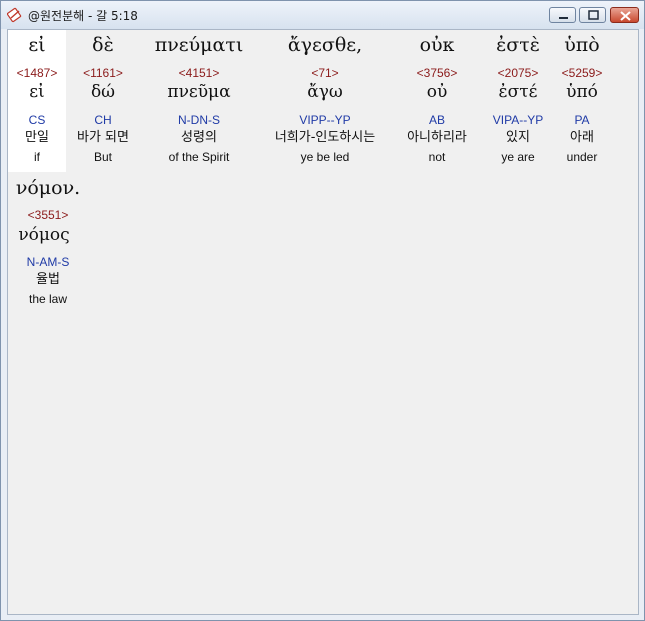 The image size is (645, 621). What do you see at coordinates (582, 137) in the screenshot?
I see `word-korean: 아래` at bounding box center [582, 137].